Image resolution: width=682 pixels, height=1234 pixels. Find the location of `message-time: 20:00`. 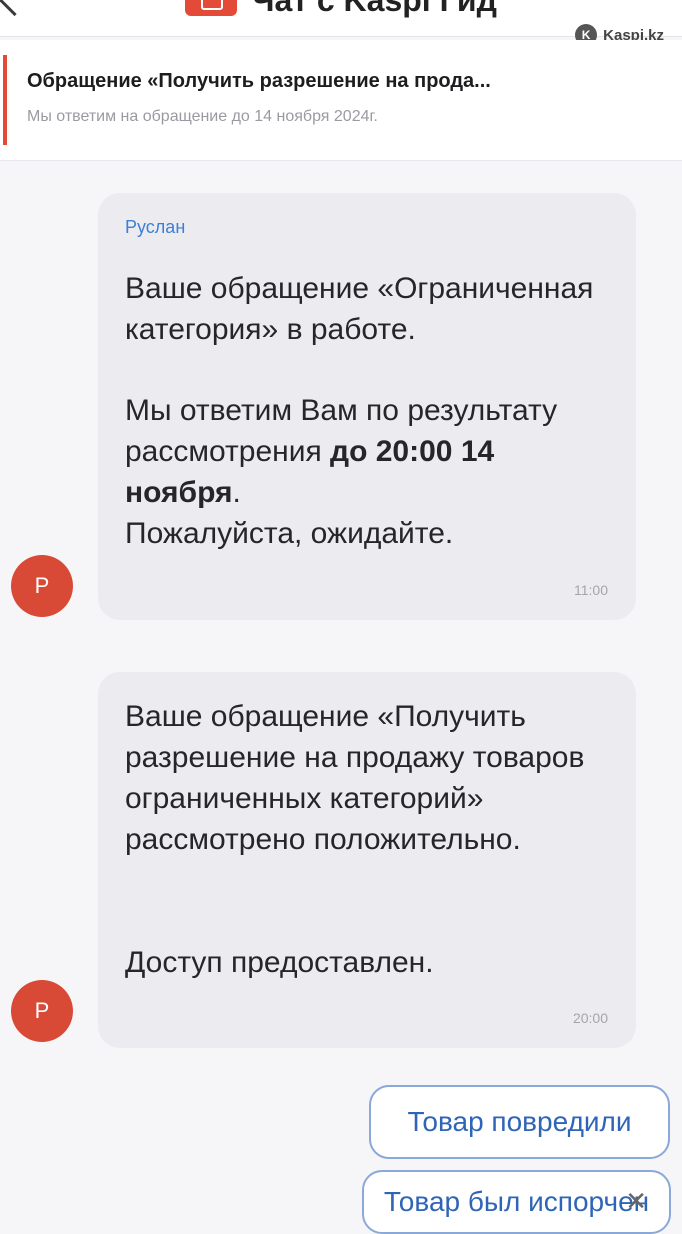

message-time: 20:00 is located at coordinates (590, 1018).